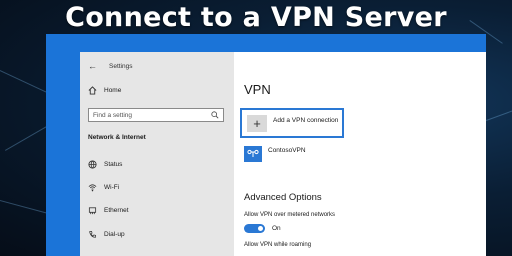 The width and height of the screenshot is (512, 256). I want to click on section-title: Network & Internet, so click(117, 137).